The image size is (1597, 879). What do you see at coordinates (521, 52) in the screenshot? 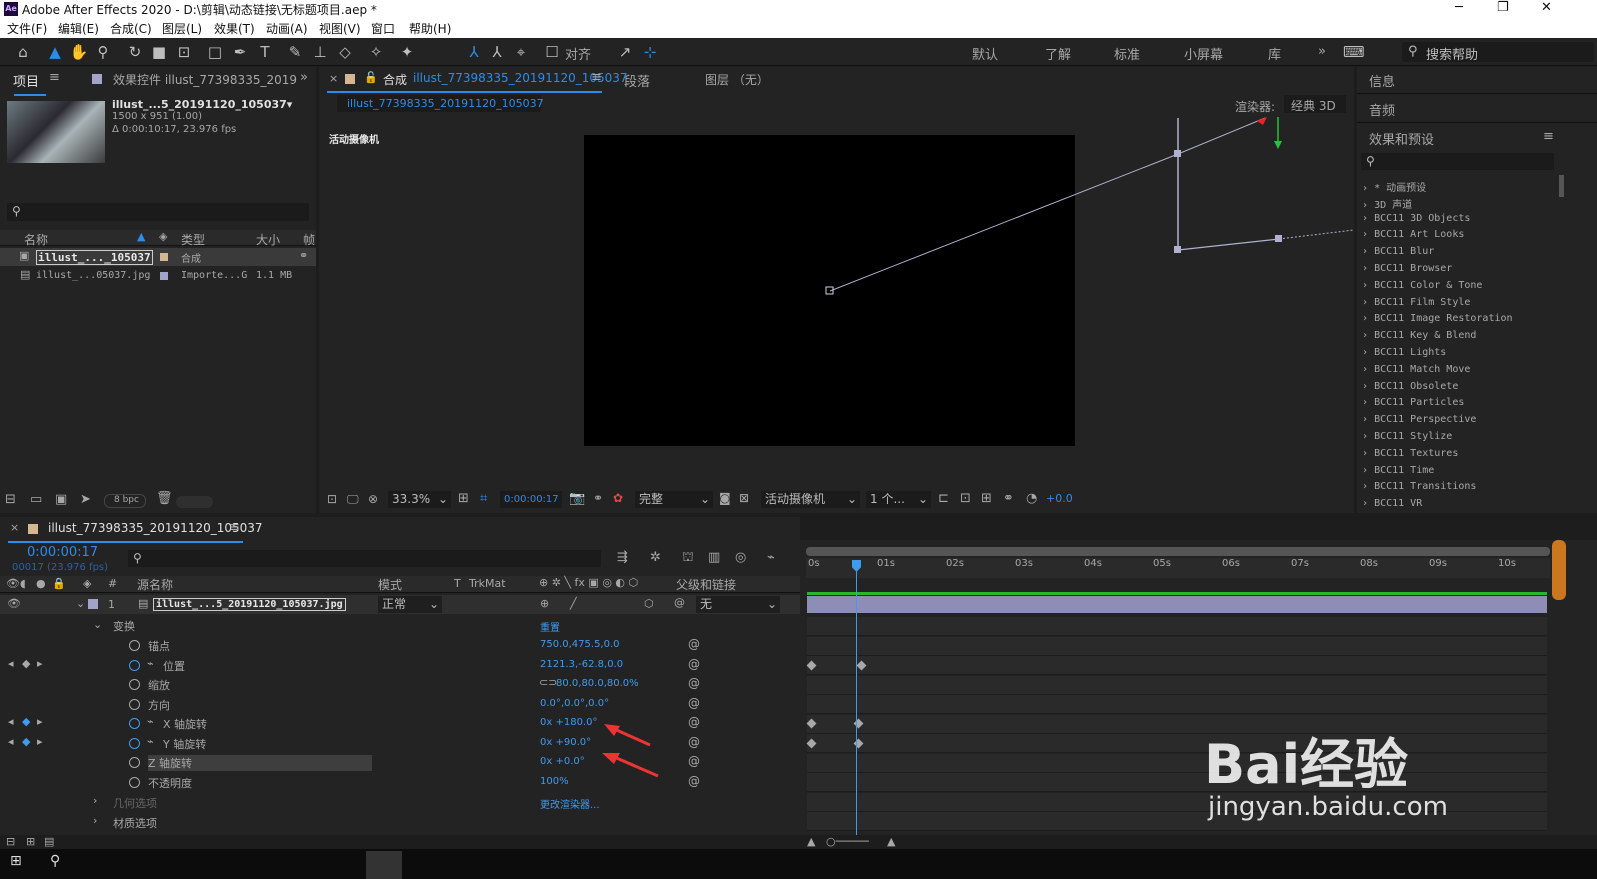
I see `view-axis-icon: ⌖` at bounding box center [521, 52].